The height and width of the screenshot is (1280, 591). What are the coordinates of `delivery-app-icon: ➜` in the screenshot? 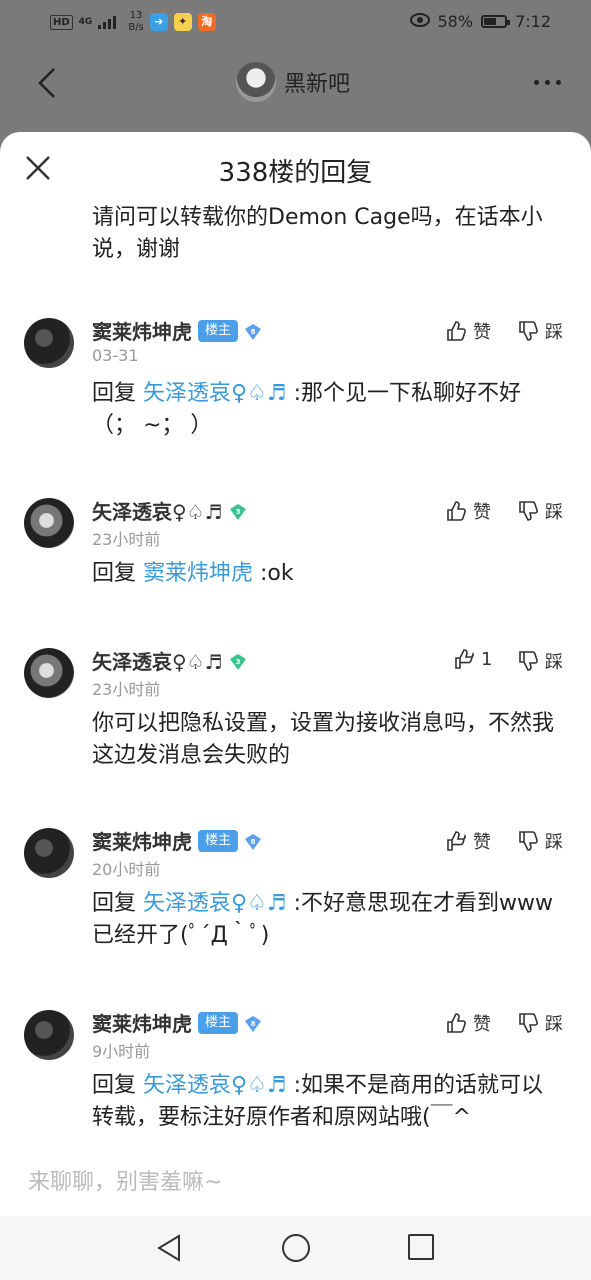 It's located at (158, 22).